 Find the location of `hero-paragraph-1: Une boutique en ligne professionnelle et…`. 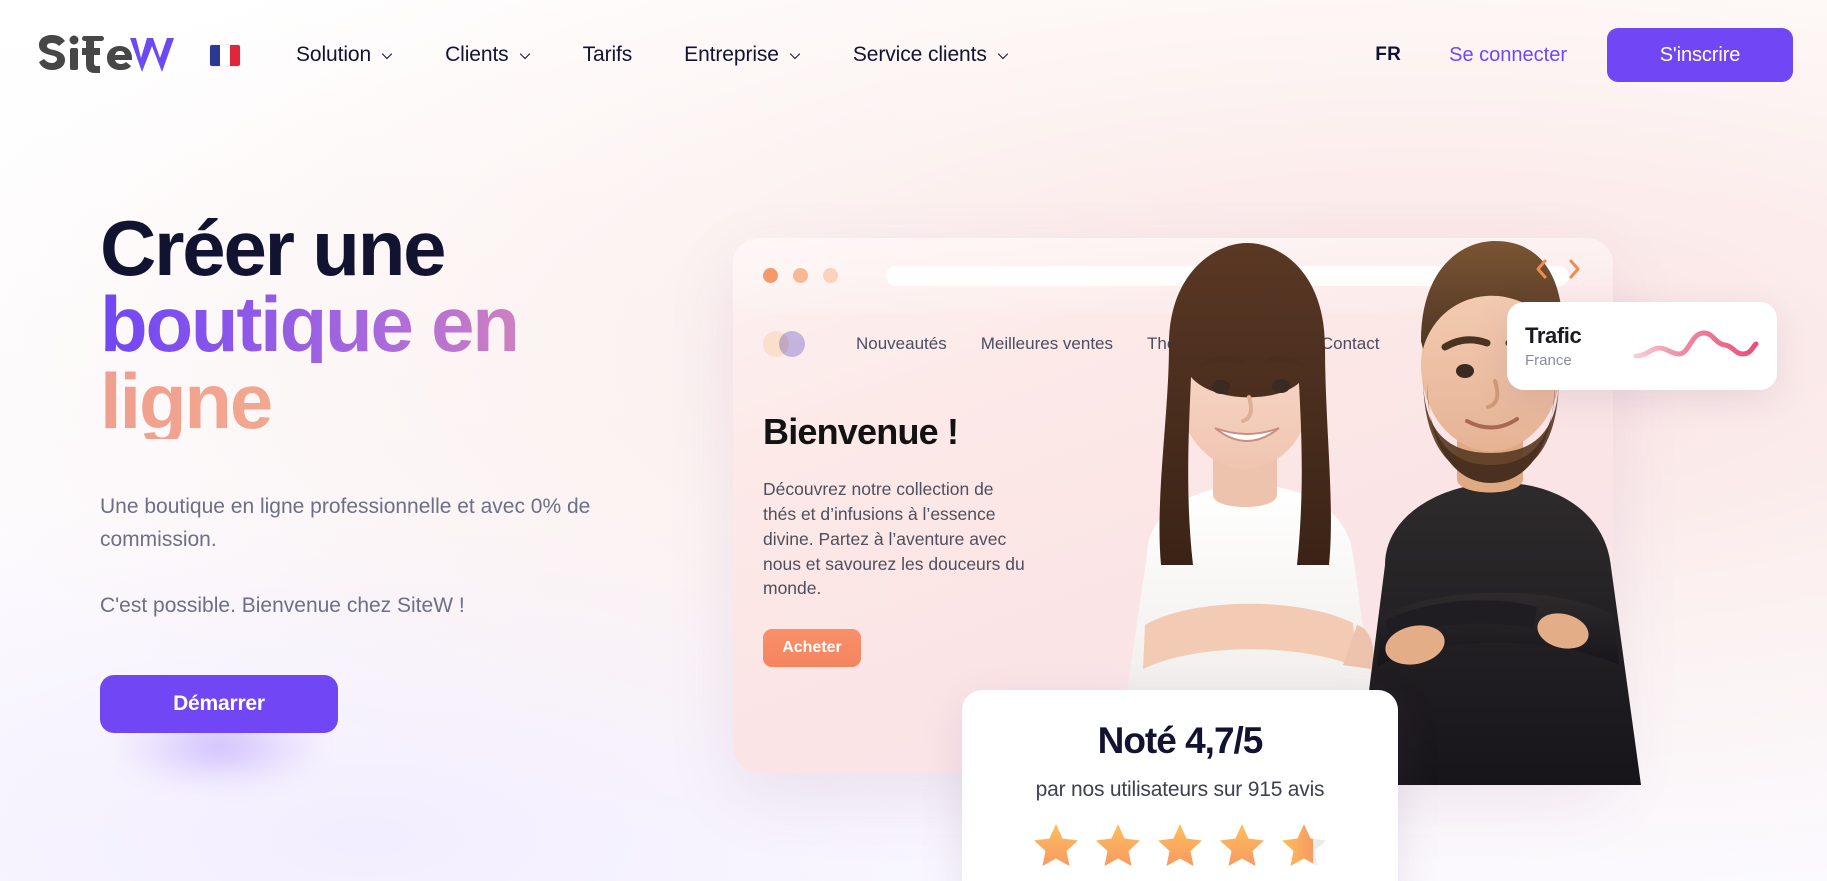

hero-paragraph-1: Une boutique en ligne professionnelle et… is located at coordinates (345, 523).